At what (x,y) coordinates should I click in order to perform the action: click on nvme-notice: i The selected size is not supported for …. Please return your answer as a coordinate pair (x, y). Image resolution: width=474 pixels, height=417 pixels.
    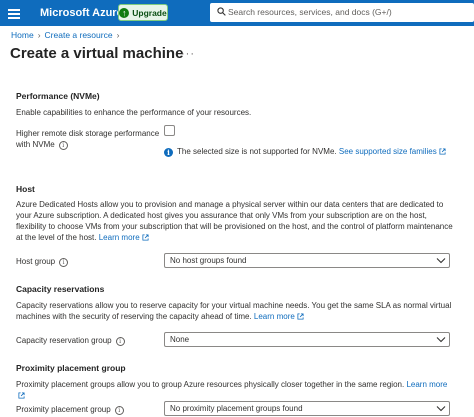
    Looking at the image, I should click on (305, 152).